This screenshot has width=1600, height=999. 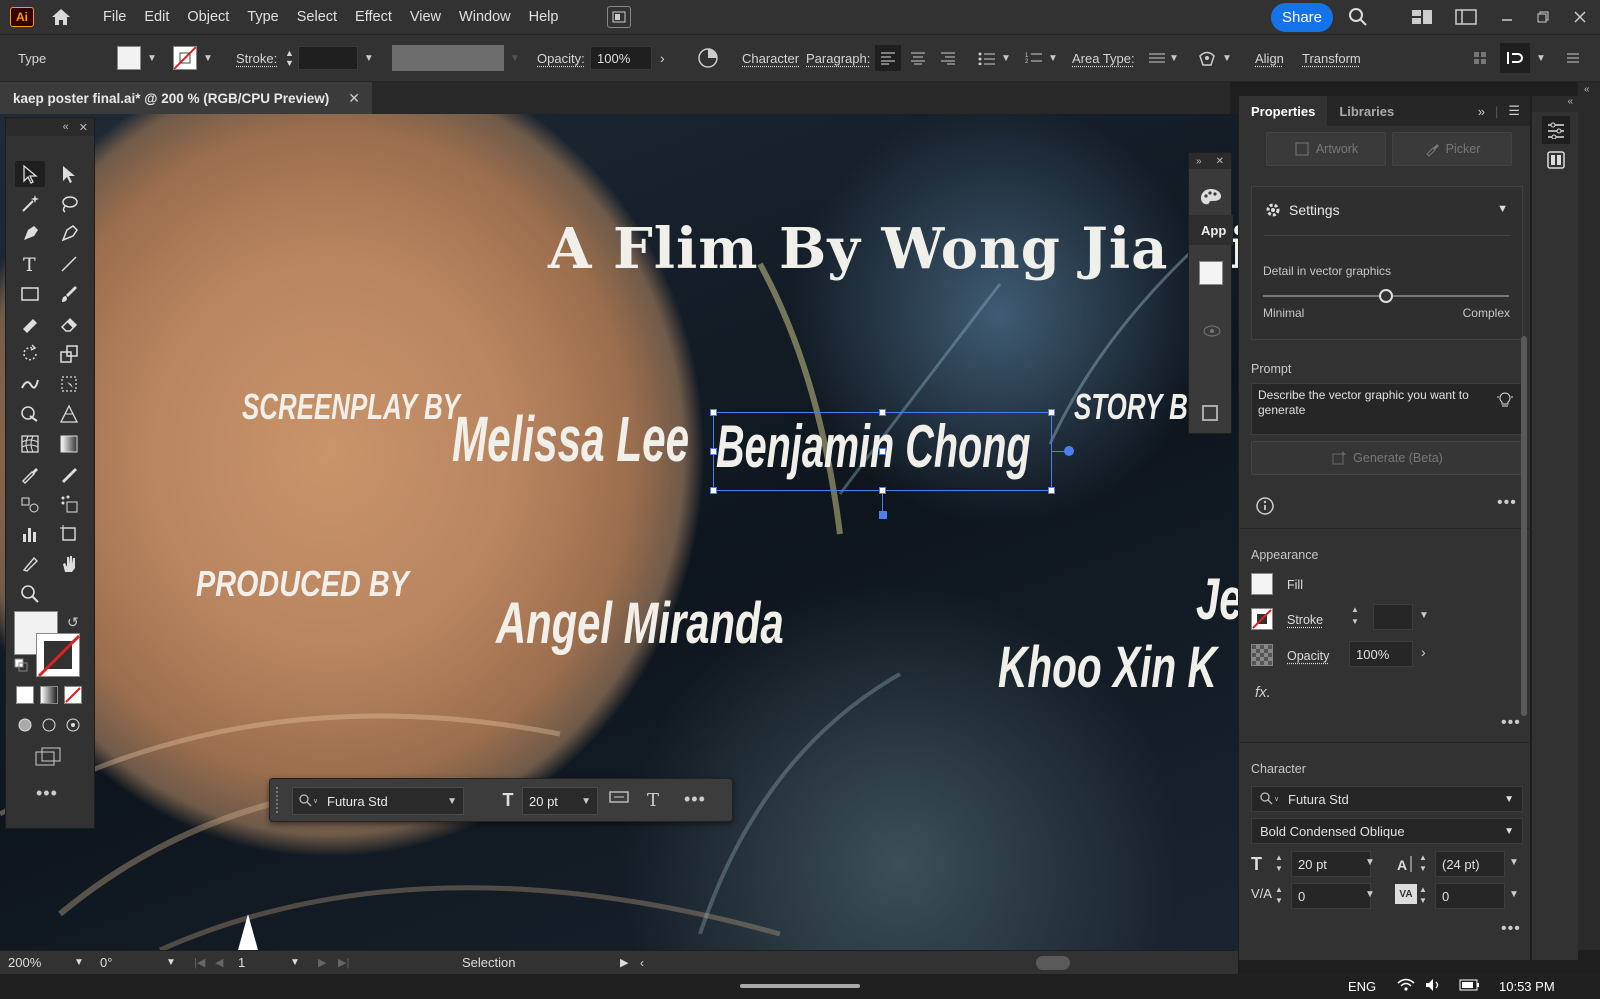 What do you see at coordinates (1511, 723) in the screenshot?
I see `appearance-more-icon: •••` at bounding box center [1511, 723].